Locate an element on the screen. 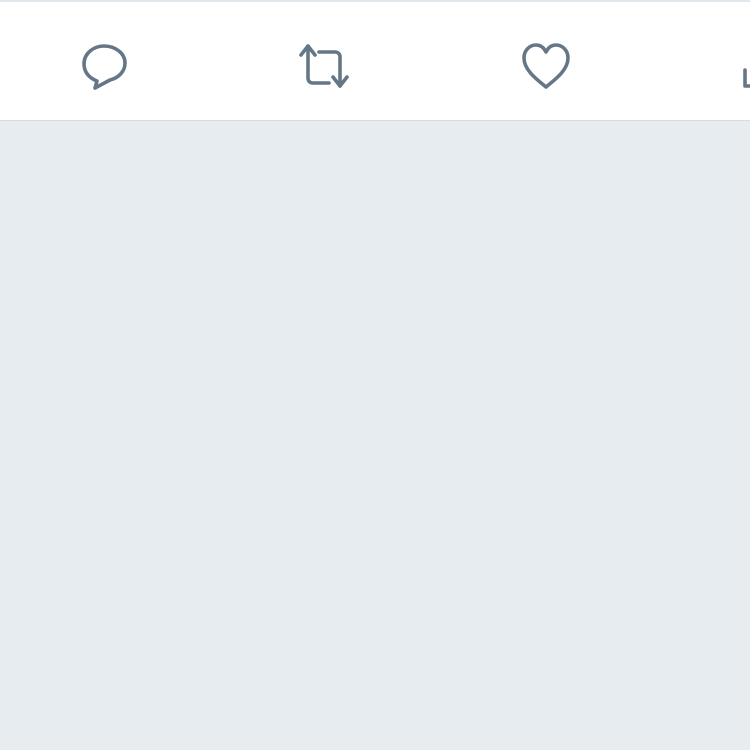  reply-button is located at coordinates (103, 66).